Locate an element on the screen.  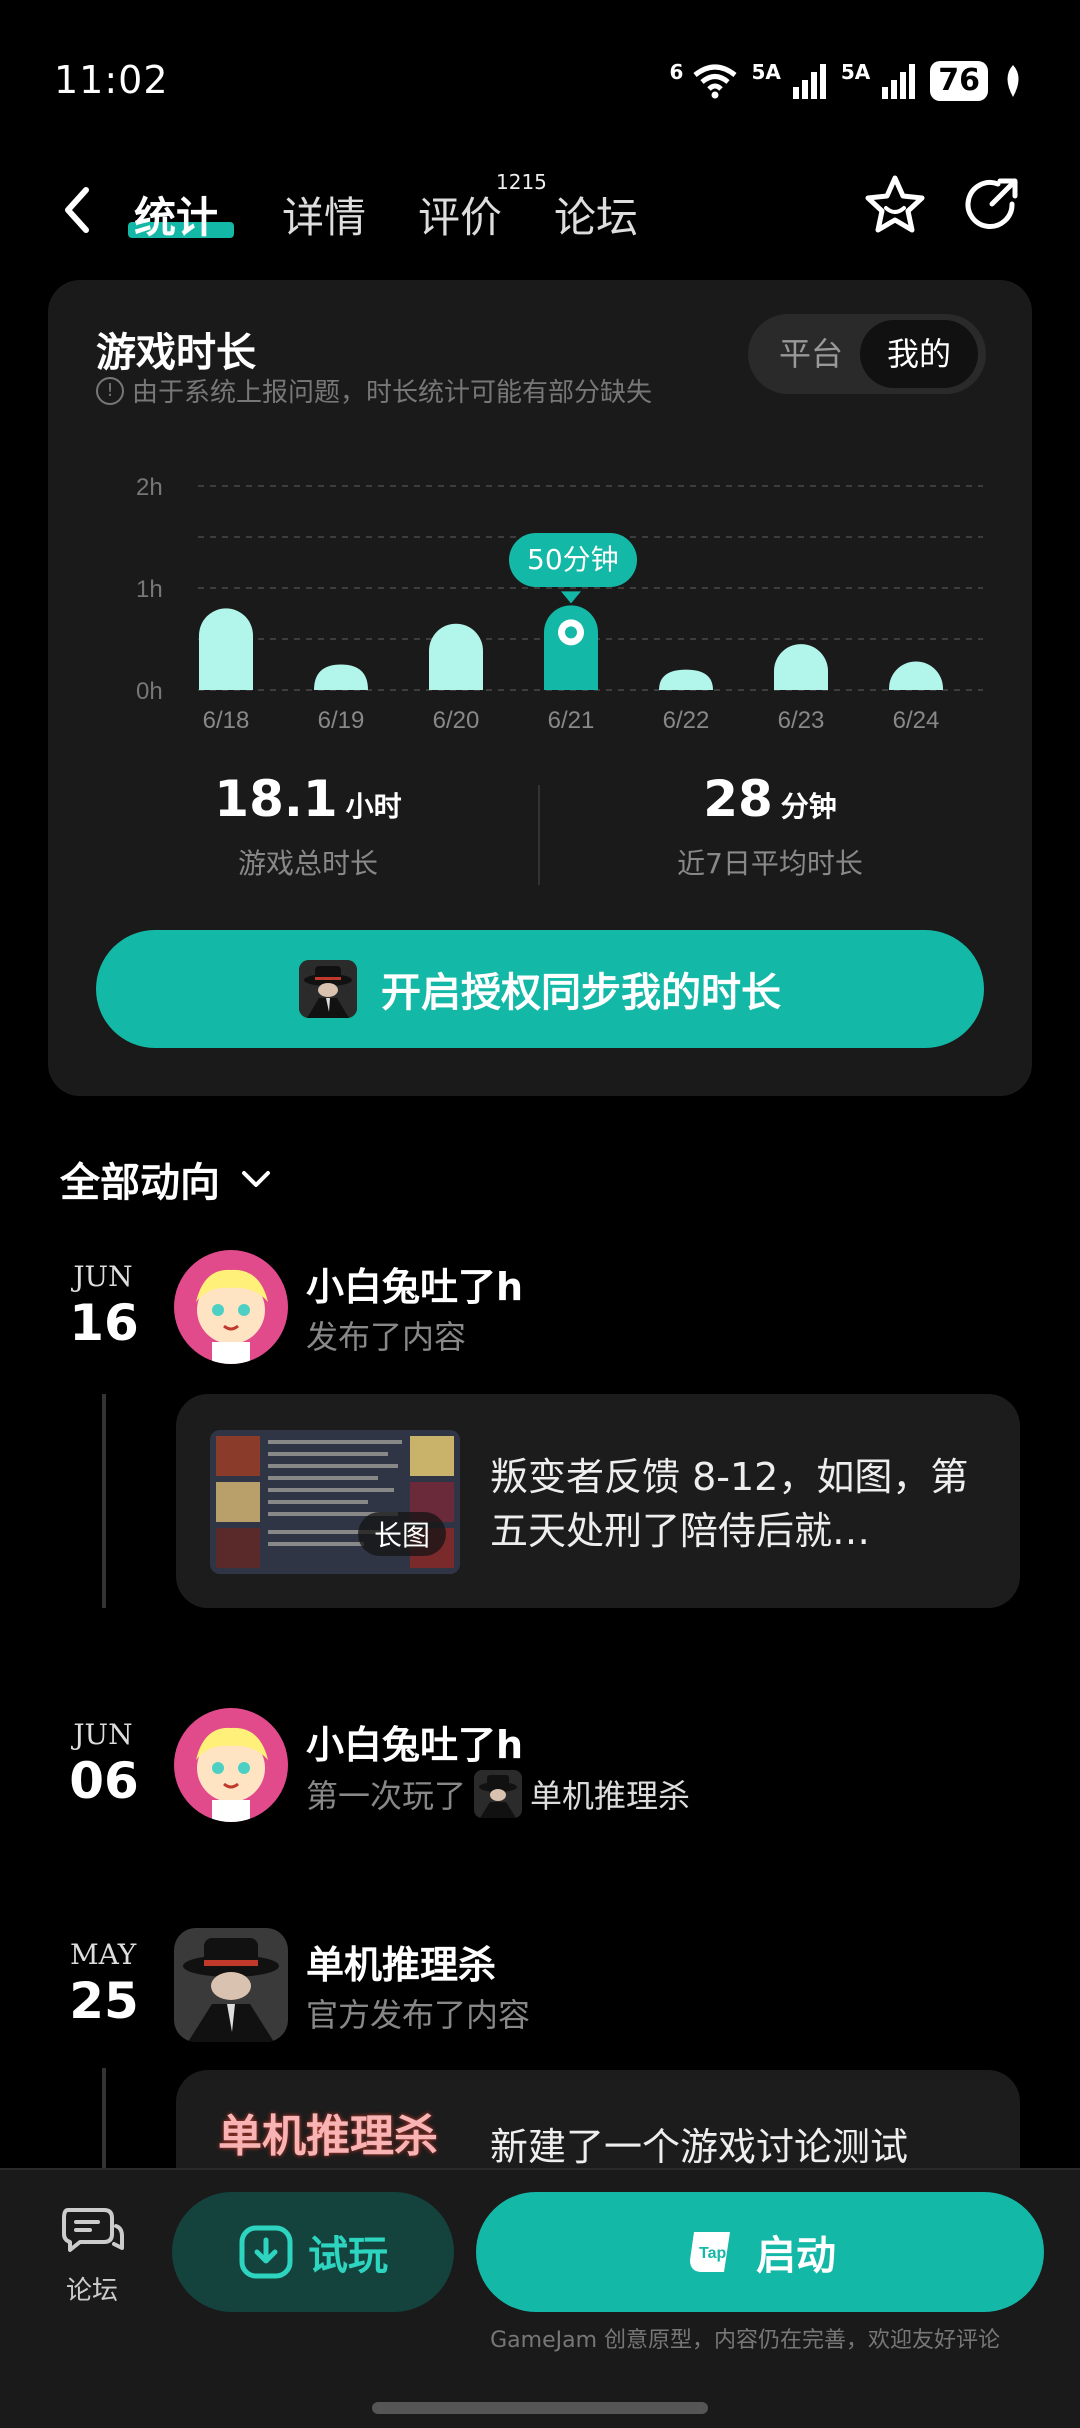
game-mini-icon is located at coordinates (498, 1794).